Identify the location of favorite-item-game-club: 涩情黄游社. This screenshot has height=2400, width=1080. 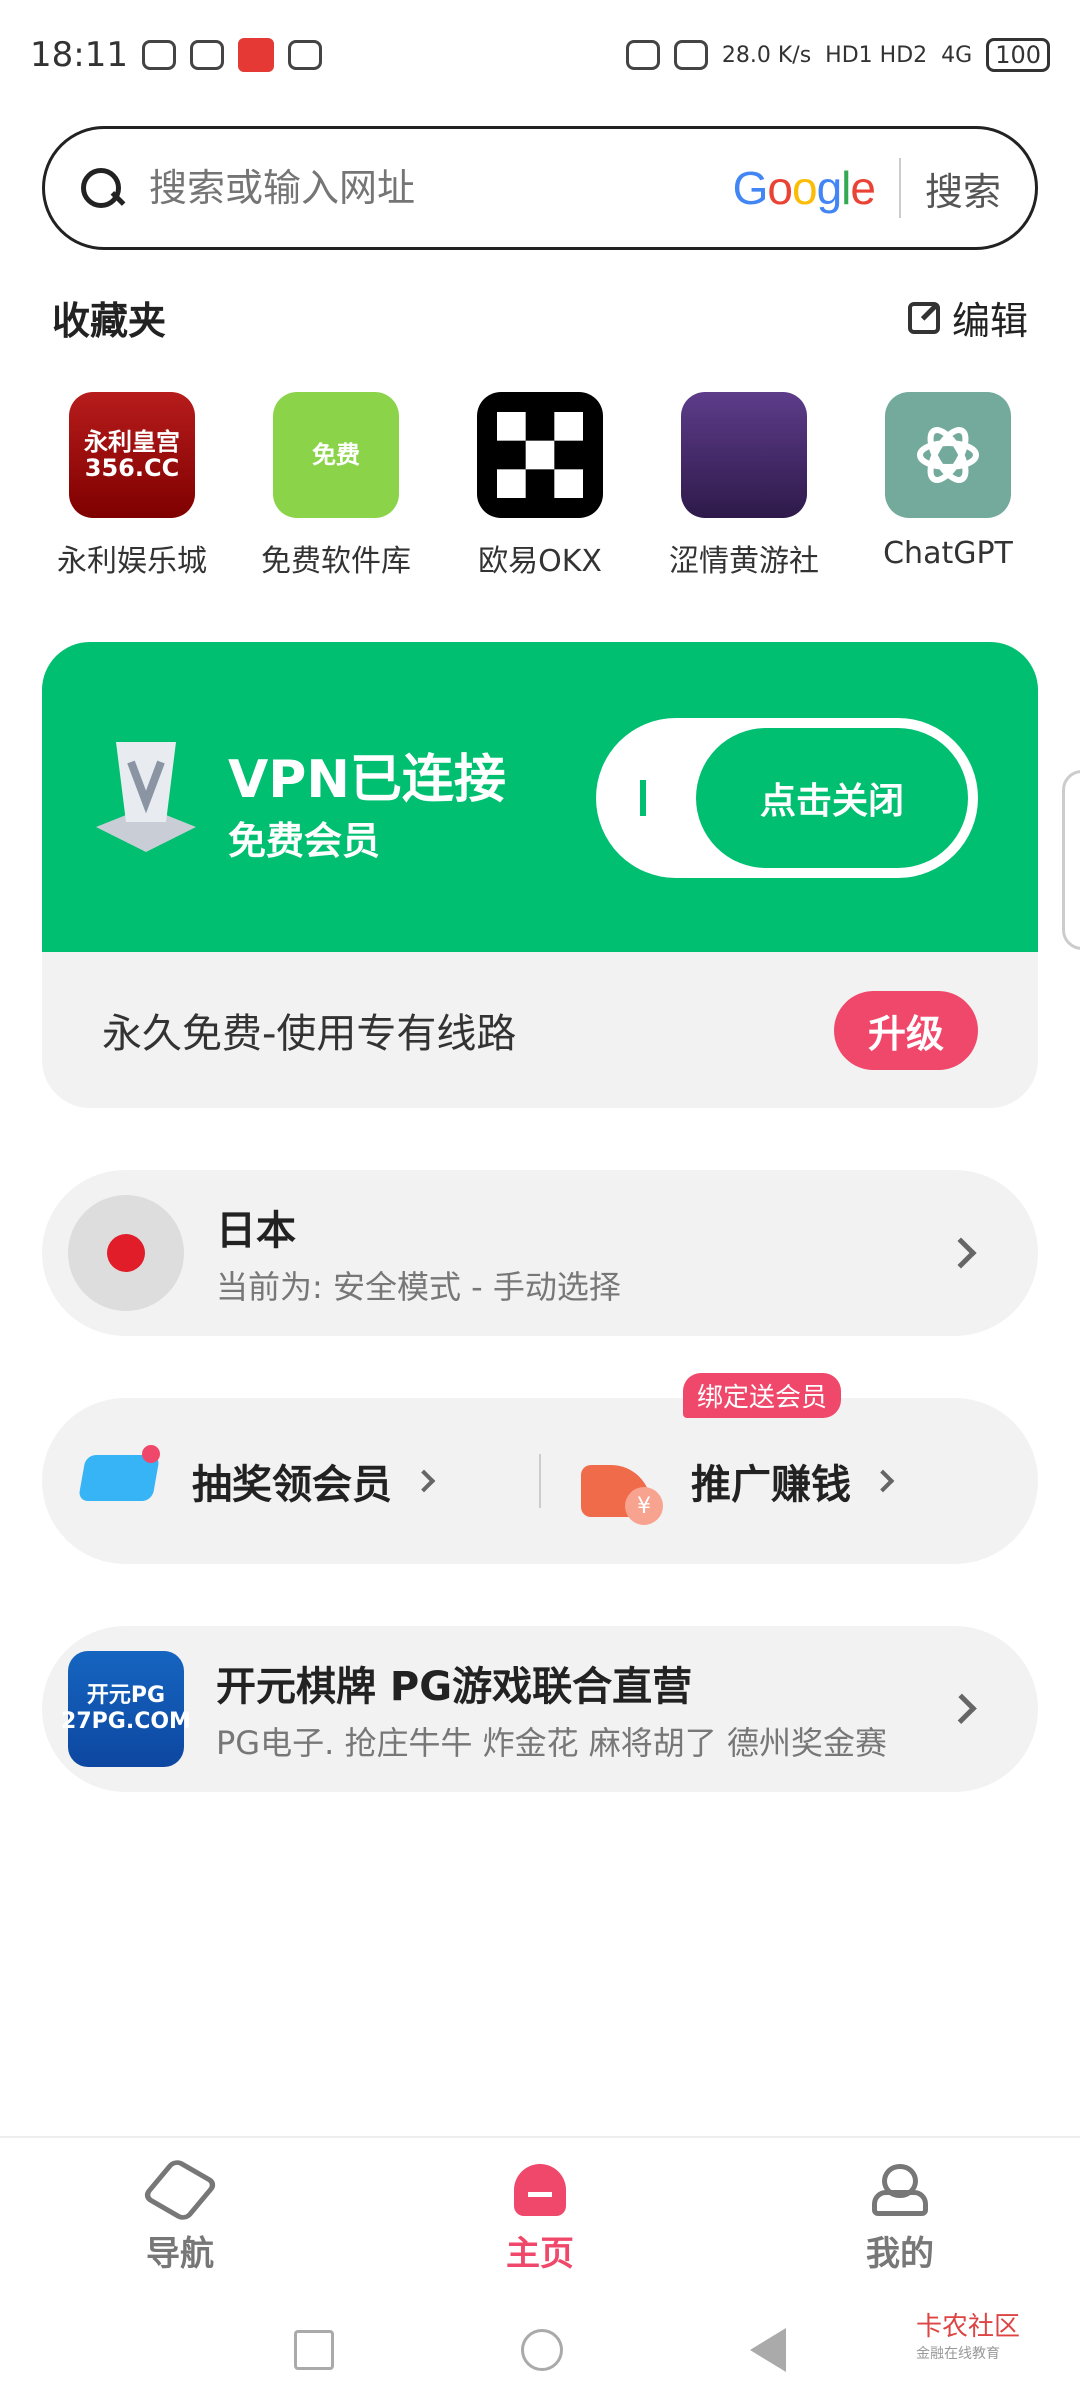
(744, 486).